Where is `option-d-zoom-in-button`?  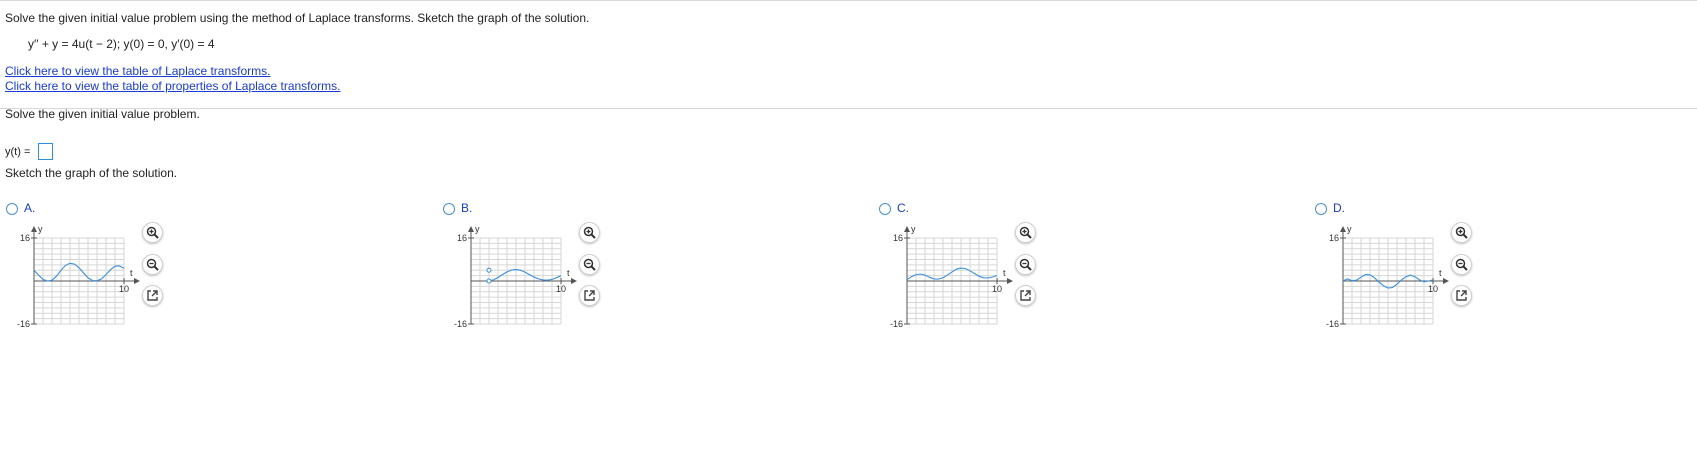
option-d-zoom-in-button is located at coordinates (1461, 232).